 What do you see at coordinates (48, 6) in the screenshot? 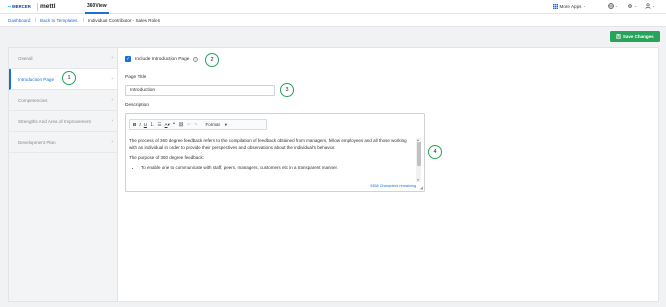
I see `mettl-logo: mettl` at bounding box center [48, 6].